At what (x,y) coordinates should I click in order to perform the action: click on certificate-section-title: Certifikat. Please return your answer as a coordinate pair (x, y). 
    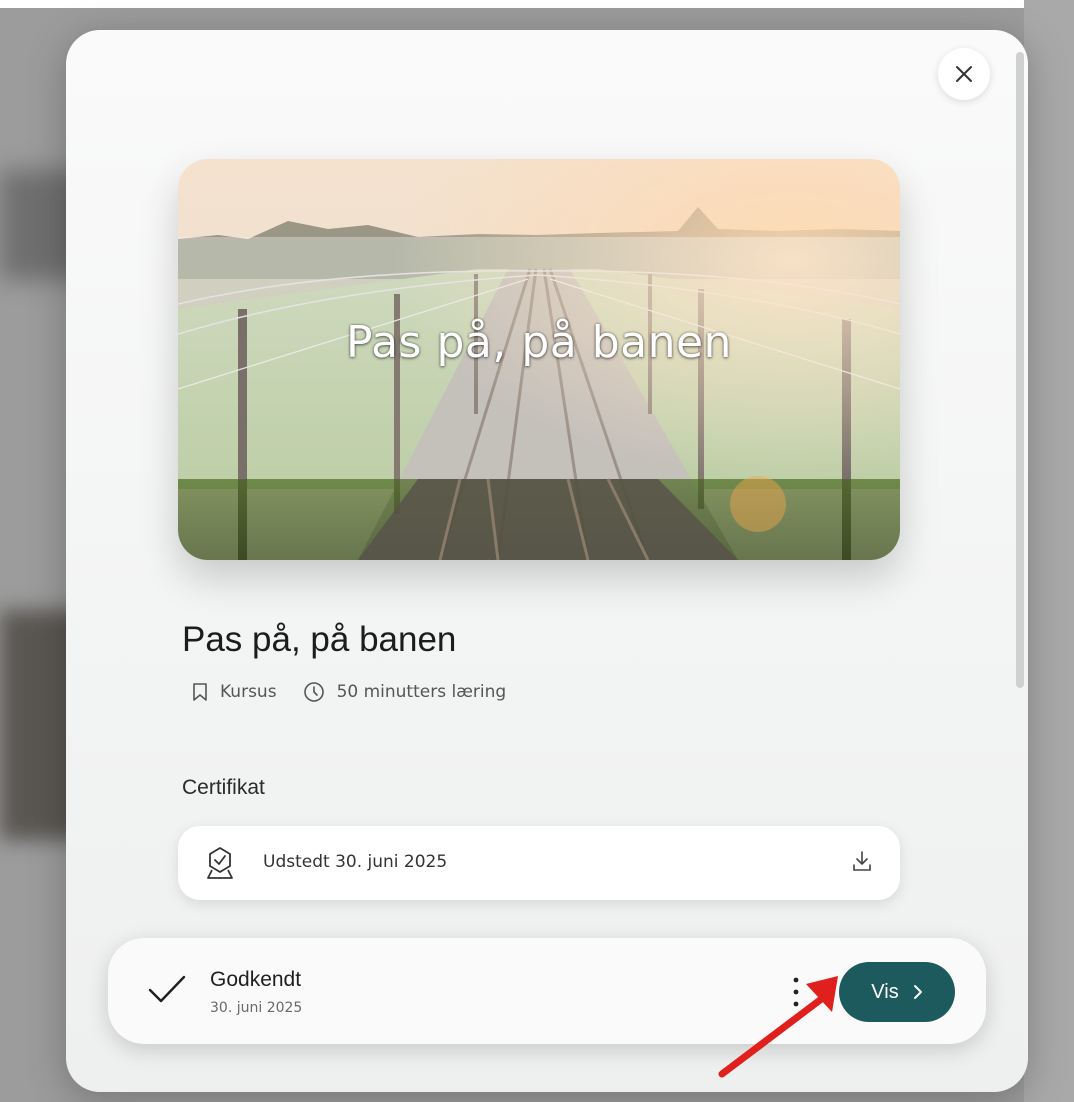
    Looking at the image, I should click on (223, 787).